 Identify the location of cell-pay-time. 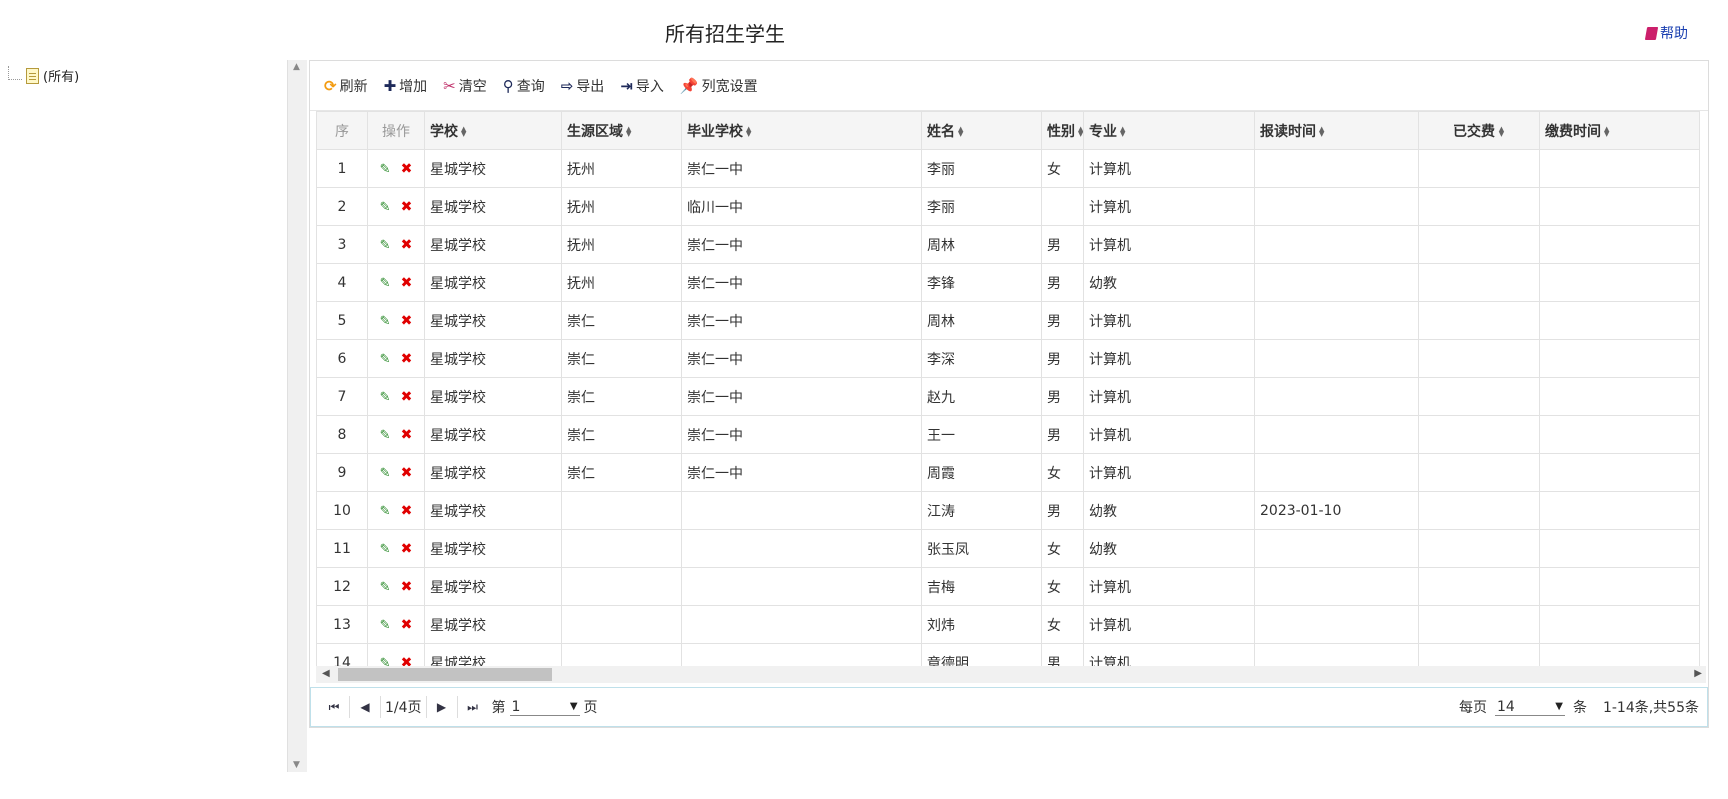
(1619, 586).